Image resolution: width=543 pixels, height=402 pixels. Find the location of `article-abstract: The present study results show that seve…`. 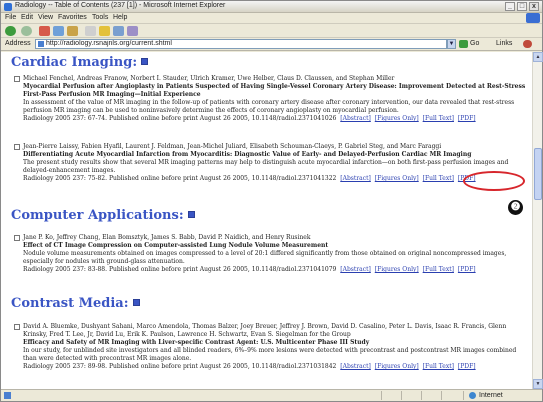

article-abstract: The present study results show that seve… is located at coordinates (266, 166).